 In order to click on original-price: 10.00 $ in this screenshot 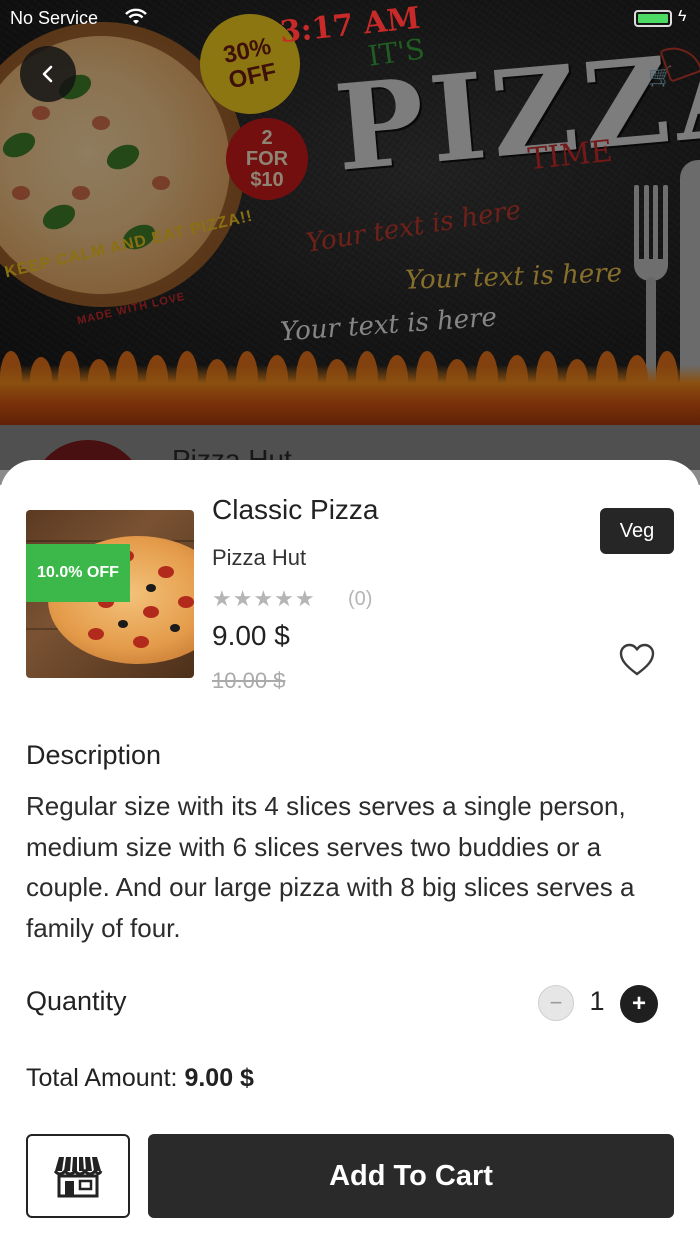, I will do `click(249, 680)`.